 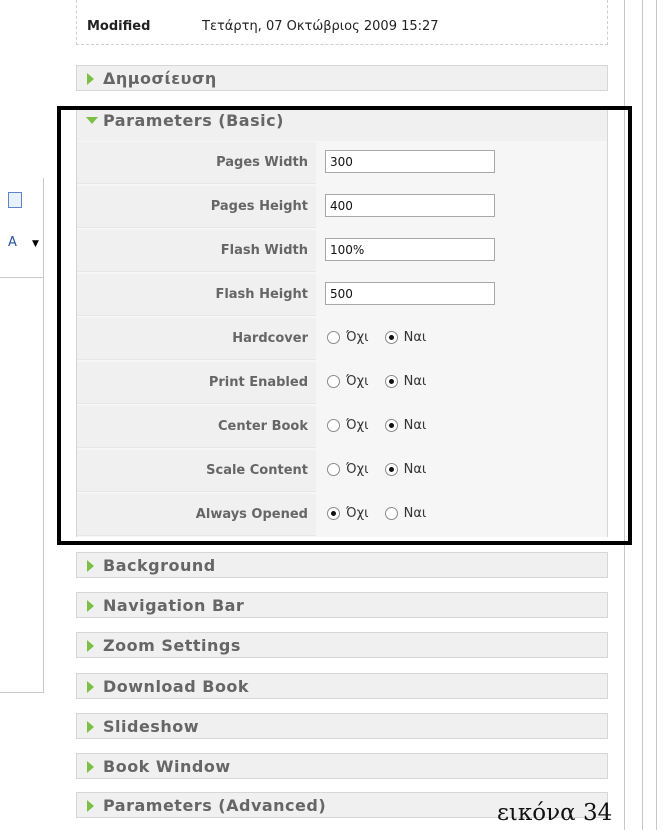 I want to click on param-row-hardcover: Hardcover Όχι Ναι, so click(x=342, y=339).